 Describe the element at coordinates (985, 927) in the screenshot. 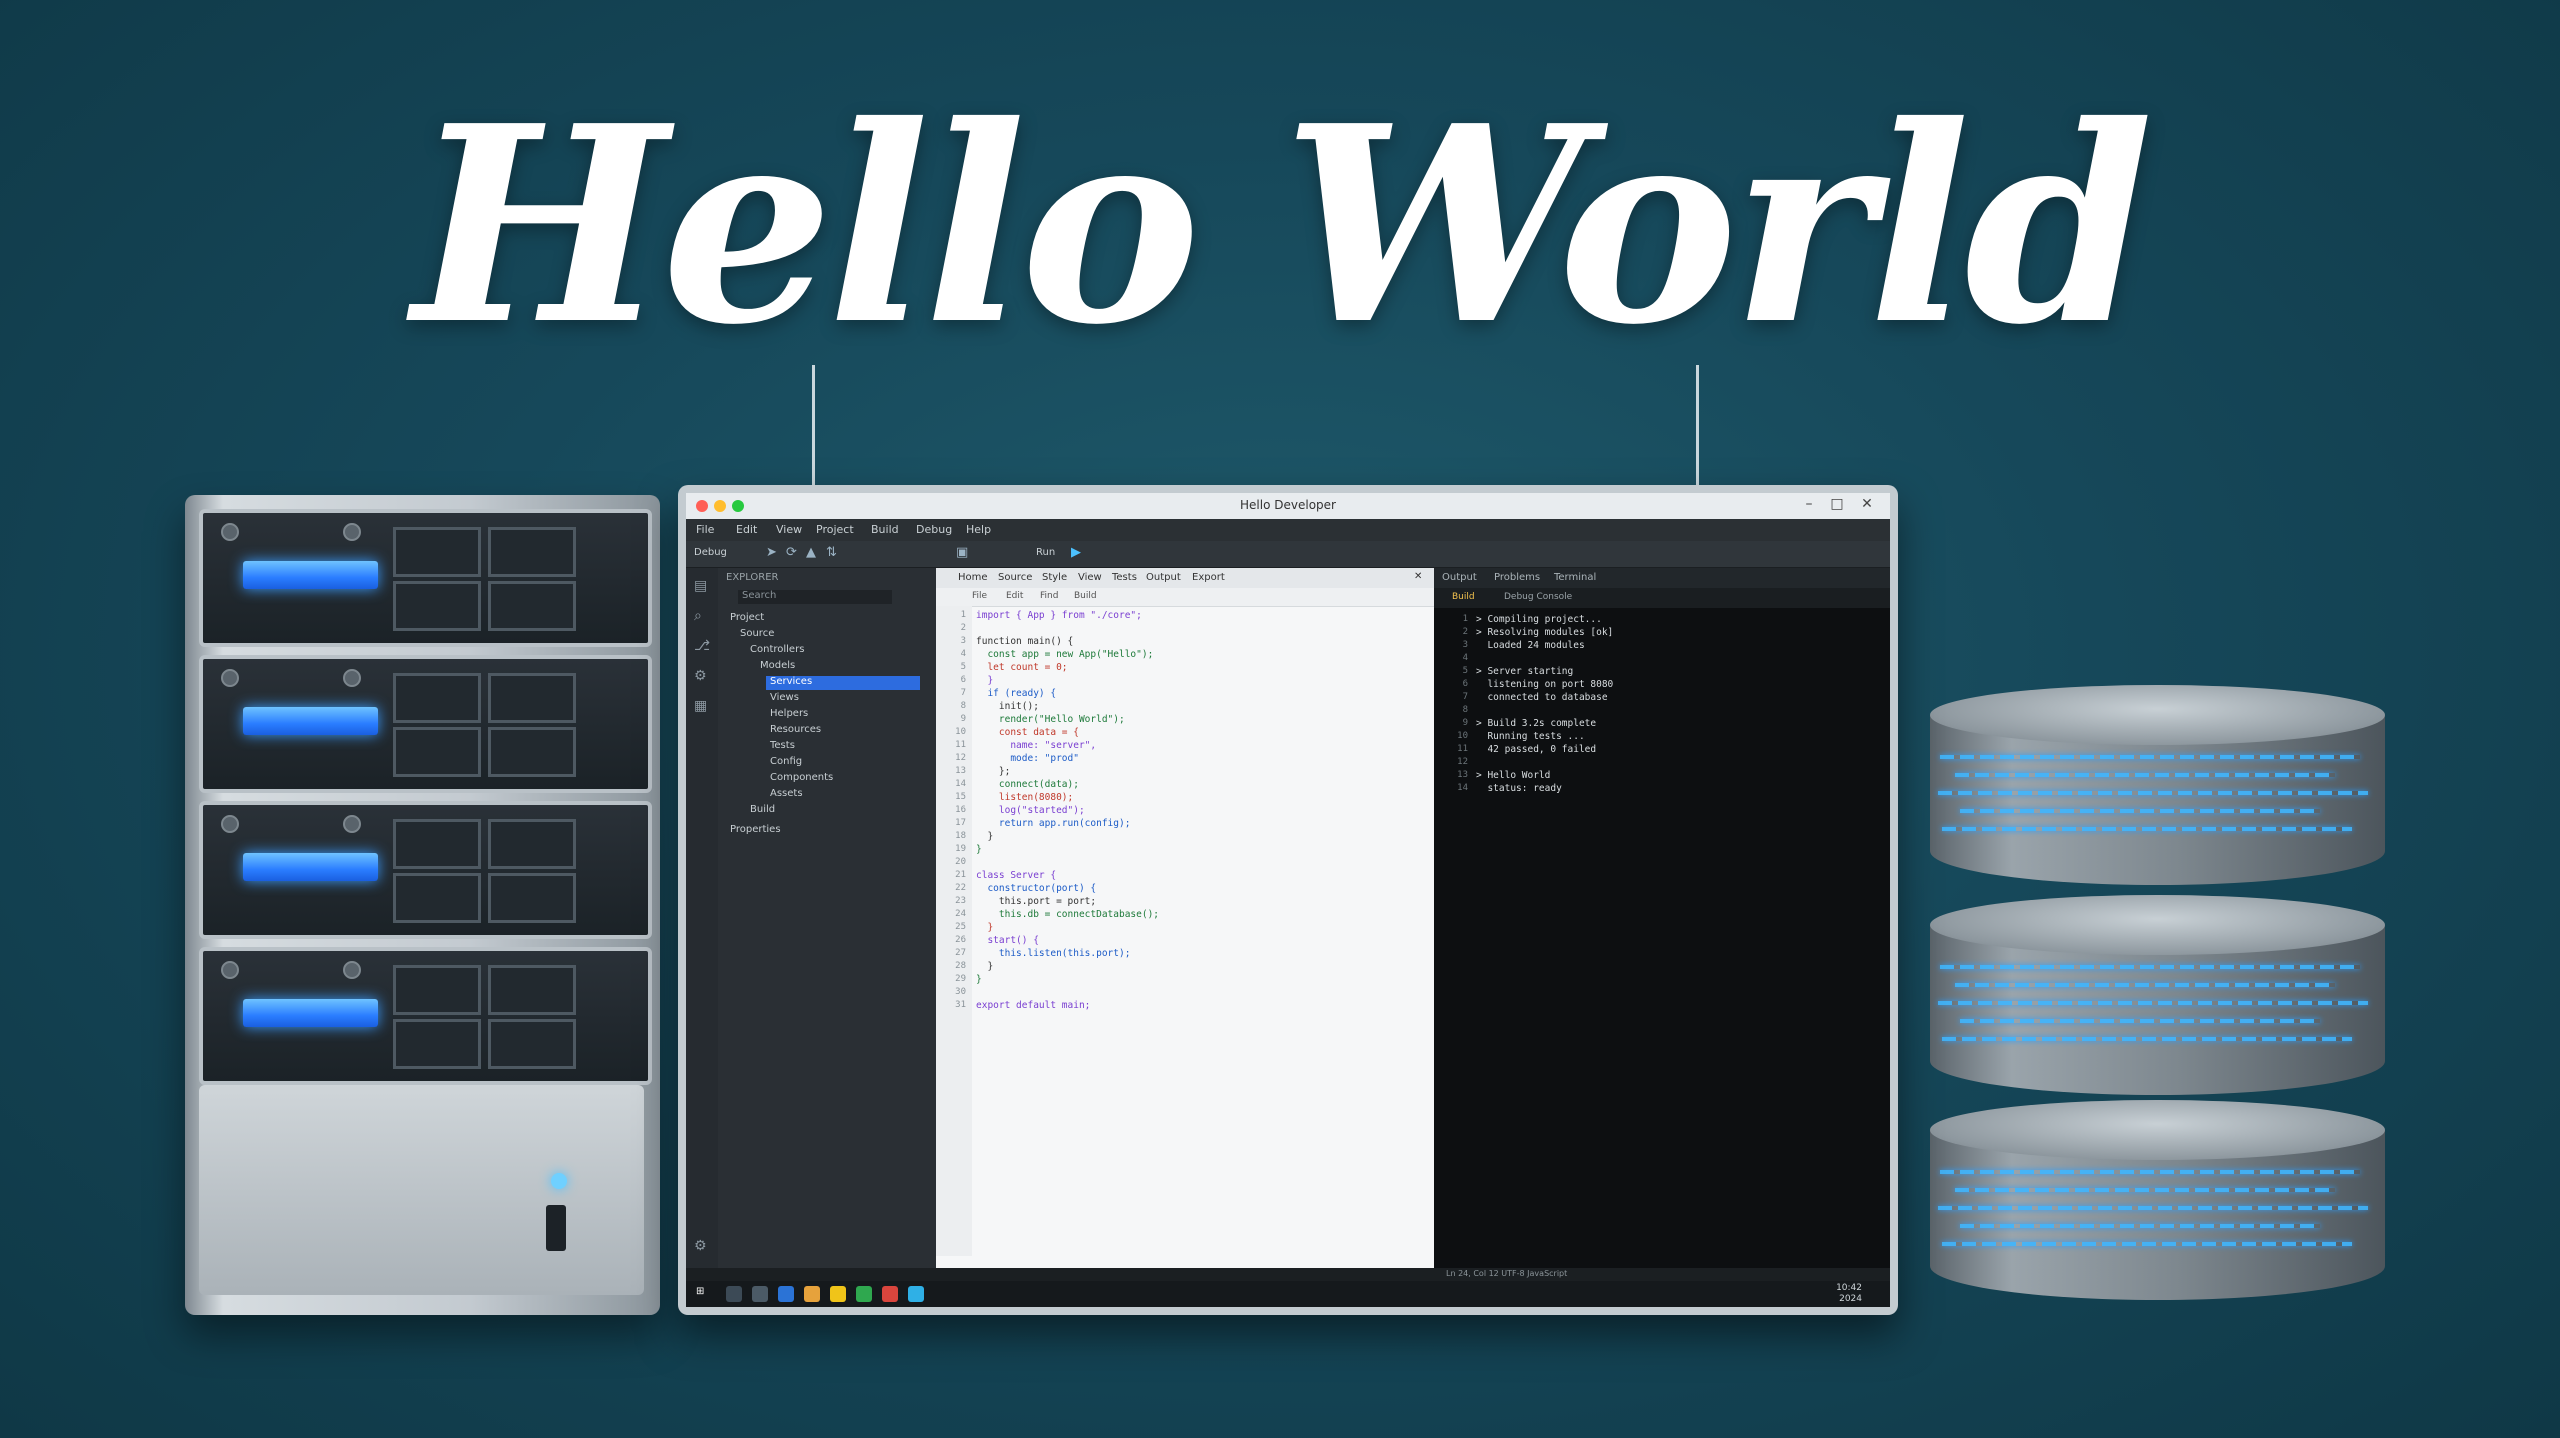

I see `code-line: }` at that location.